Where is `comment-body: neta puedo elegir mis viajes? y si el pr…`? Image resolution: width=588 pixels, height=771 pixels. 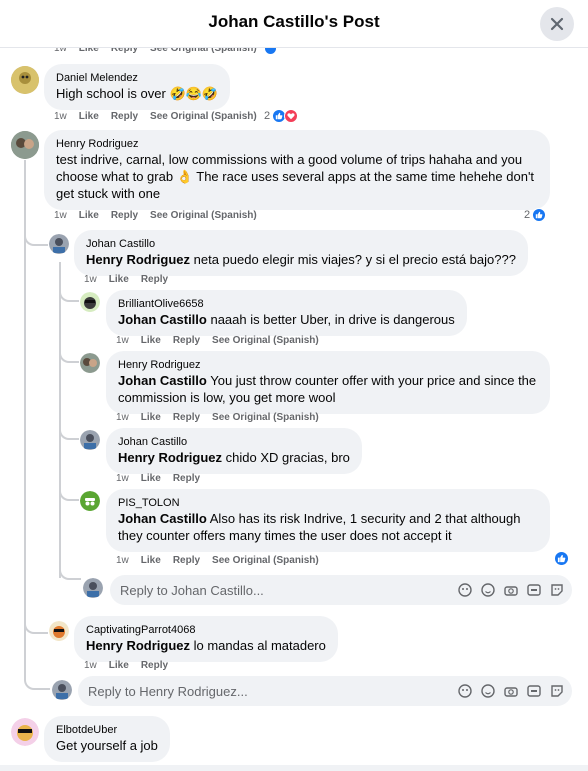 comment-body: neta puedo elegir mis viajes? y si el pr… is located at coordinates (353, 259).